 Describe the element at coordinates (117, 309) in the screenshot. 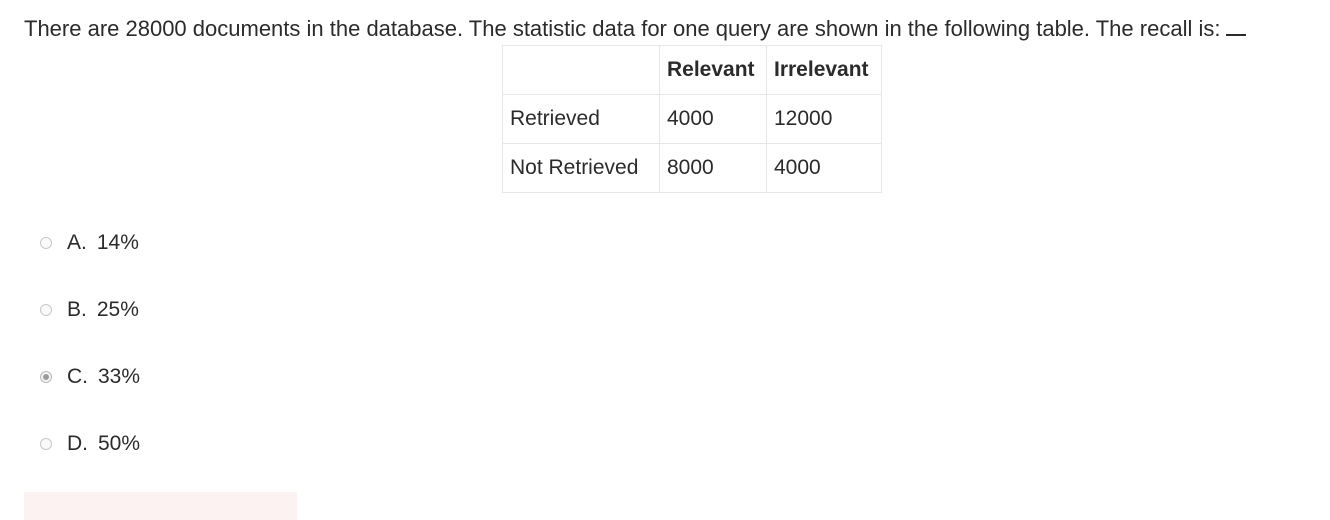

I see `option-b-text: 25%` at that location.